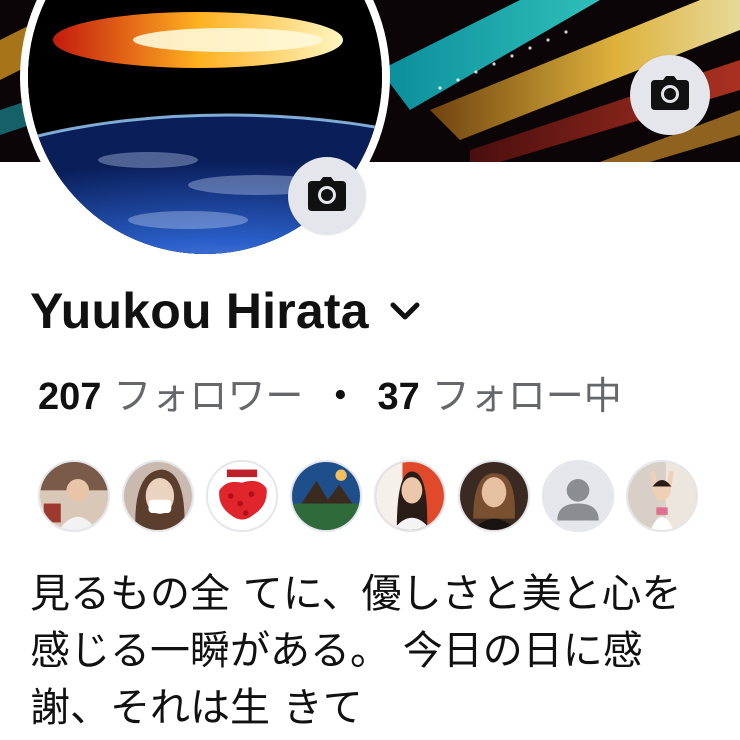 This screenshot has height=740, width=740. I want to click on follow-stats: 207 フォロワー・ 37 フォロー中, so click(330, 397).